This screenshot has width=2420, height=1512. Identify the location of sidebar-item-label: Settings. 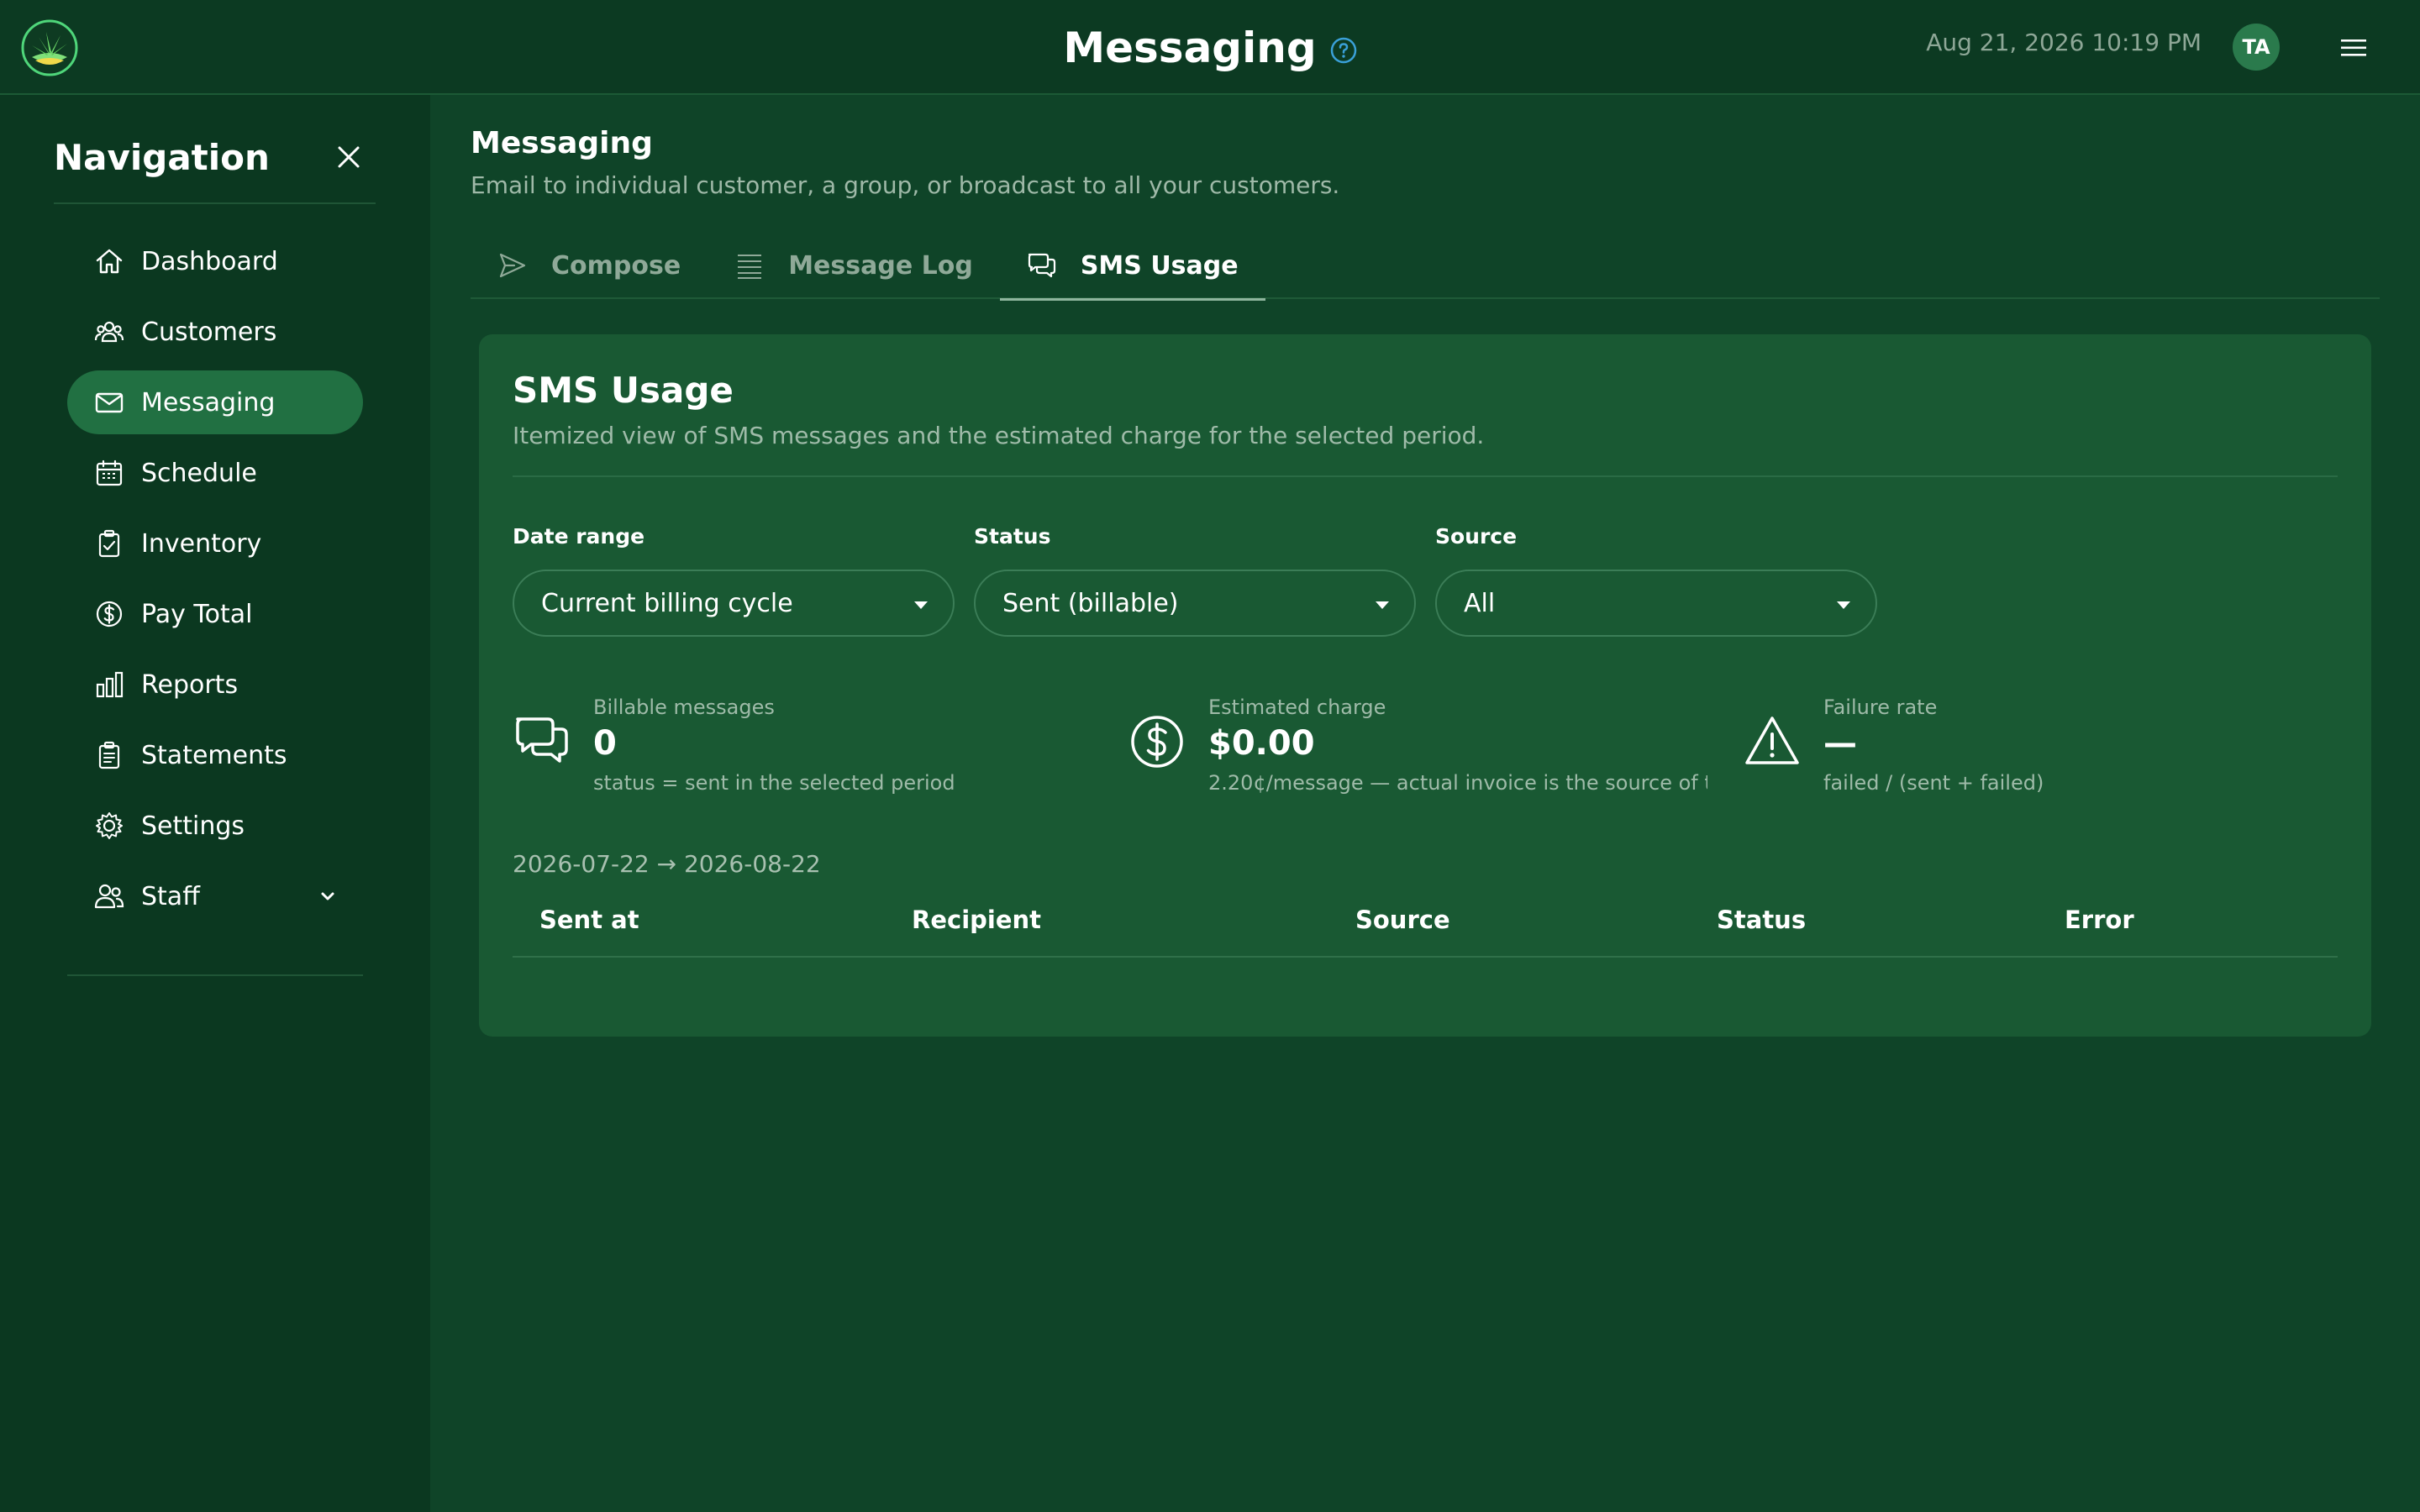
(193, 826).